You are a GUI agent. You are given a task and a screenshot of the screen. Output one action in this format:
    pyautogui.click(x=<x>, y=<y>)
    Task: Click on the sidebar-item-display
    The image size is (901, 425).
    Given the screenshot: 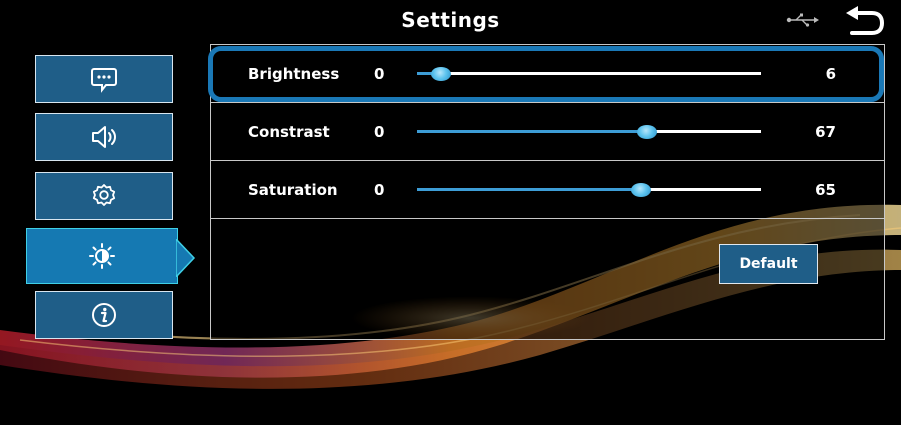 What is the action you would take?
    pyautogui.click(x=102, y=256)
    